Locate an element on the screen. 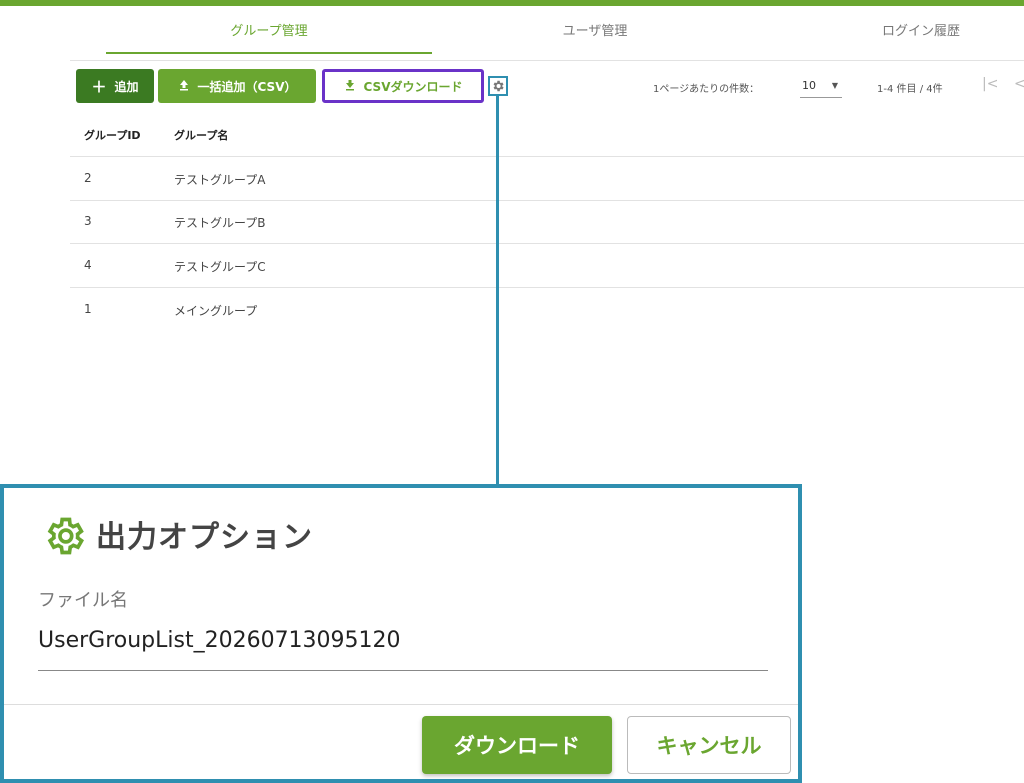 Image resolution: width=1024 pixels, height=783 pixels. per-page-value: 10 is located at coordinates (809, 85).